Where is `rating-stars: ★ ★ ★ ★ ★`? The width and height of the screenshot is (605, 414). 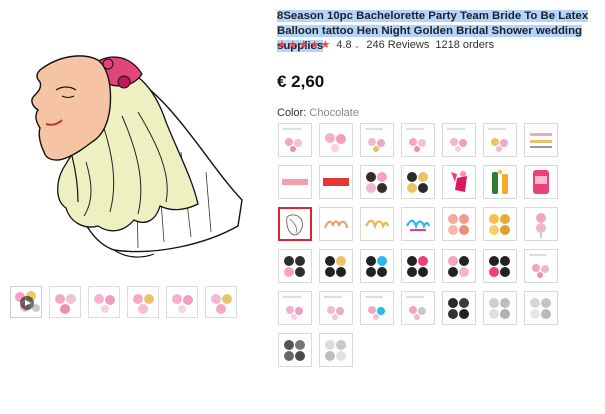
rating-stars: ★ ★ ★ ★ ★ is located at coordinates (304, 44).